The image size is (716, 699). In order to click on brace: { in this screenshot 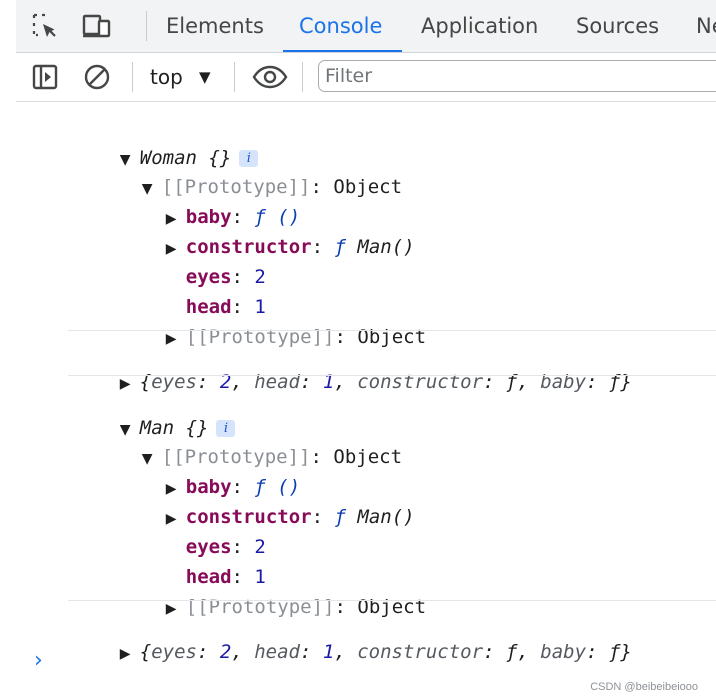, I will do `click(145, 652)`.